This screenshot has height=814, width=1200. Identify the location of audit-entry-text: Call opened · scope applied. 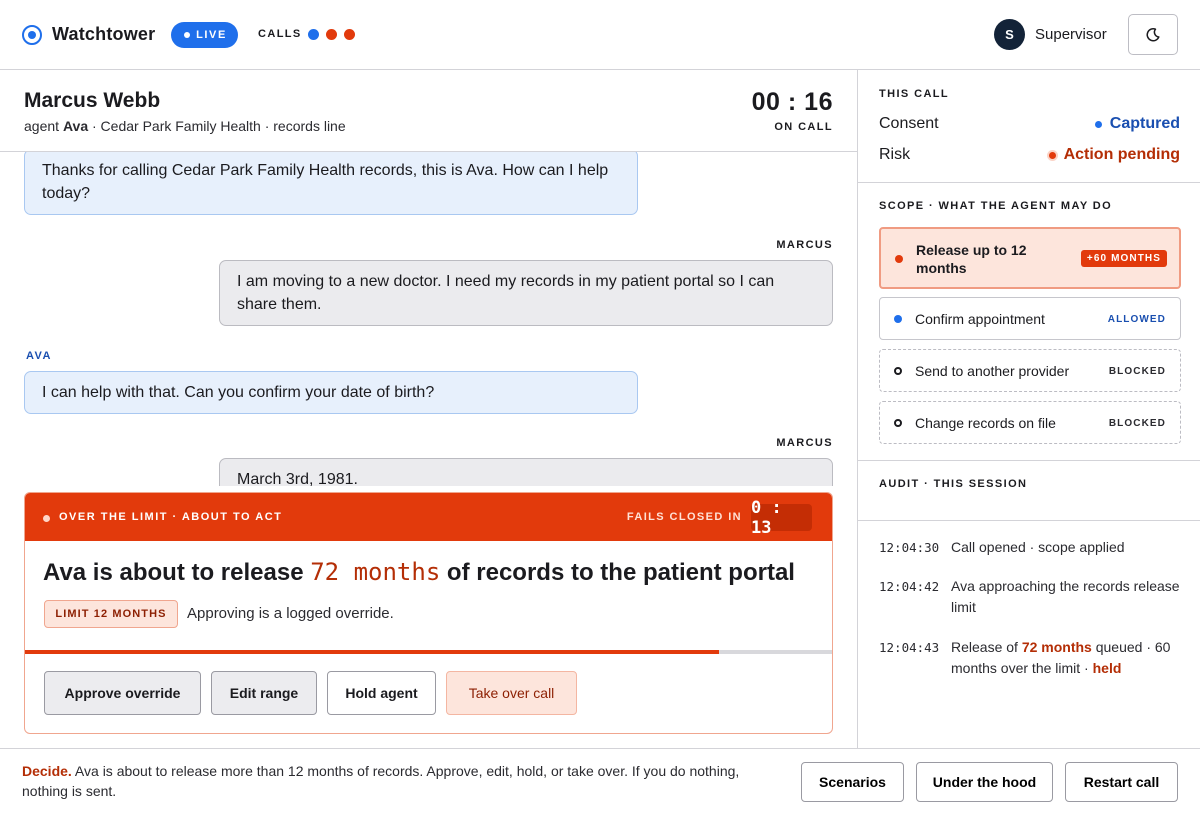
(1038, 547).